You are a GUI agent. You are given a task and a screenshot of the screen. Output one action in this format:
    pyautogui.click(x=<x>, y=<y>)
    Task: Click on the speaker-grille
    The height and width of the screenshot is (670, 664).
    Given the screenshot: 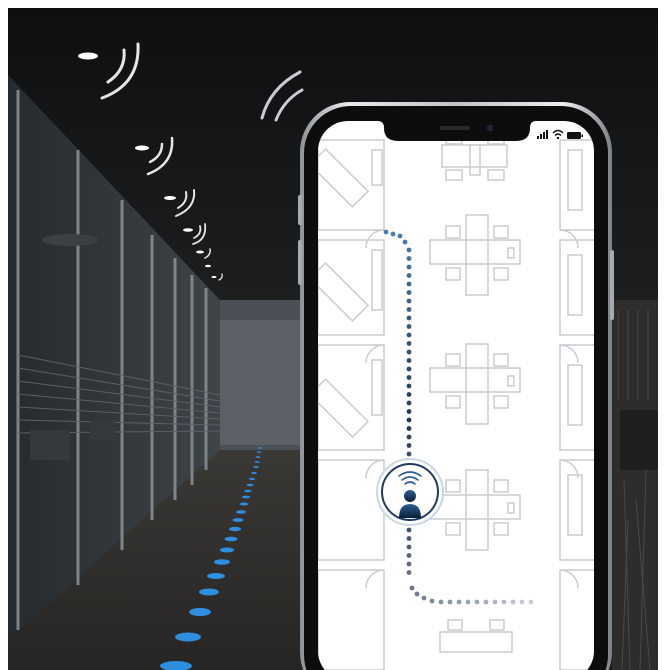 What is the action you would take?
    pyautogui.click(x=455, y=128)
    